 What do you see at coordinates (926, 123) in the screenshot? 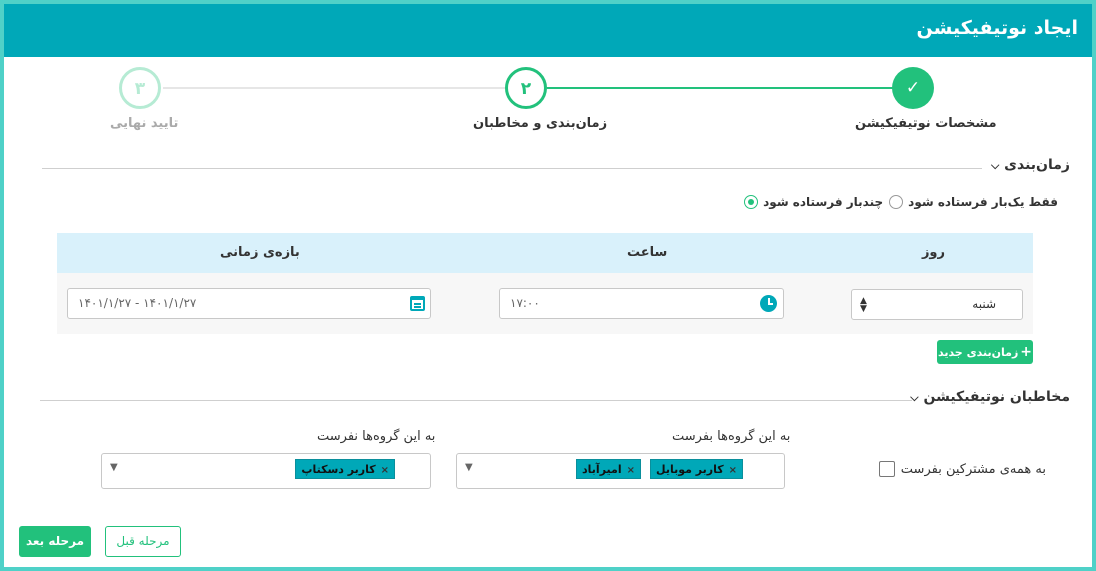
I see `step-1-label: مشخصات نوتیفیکیشن` at bounding box center [926, 123].